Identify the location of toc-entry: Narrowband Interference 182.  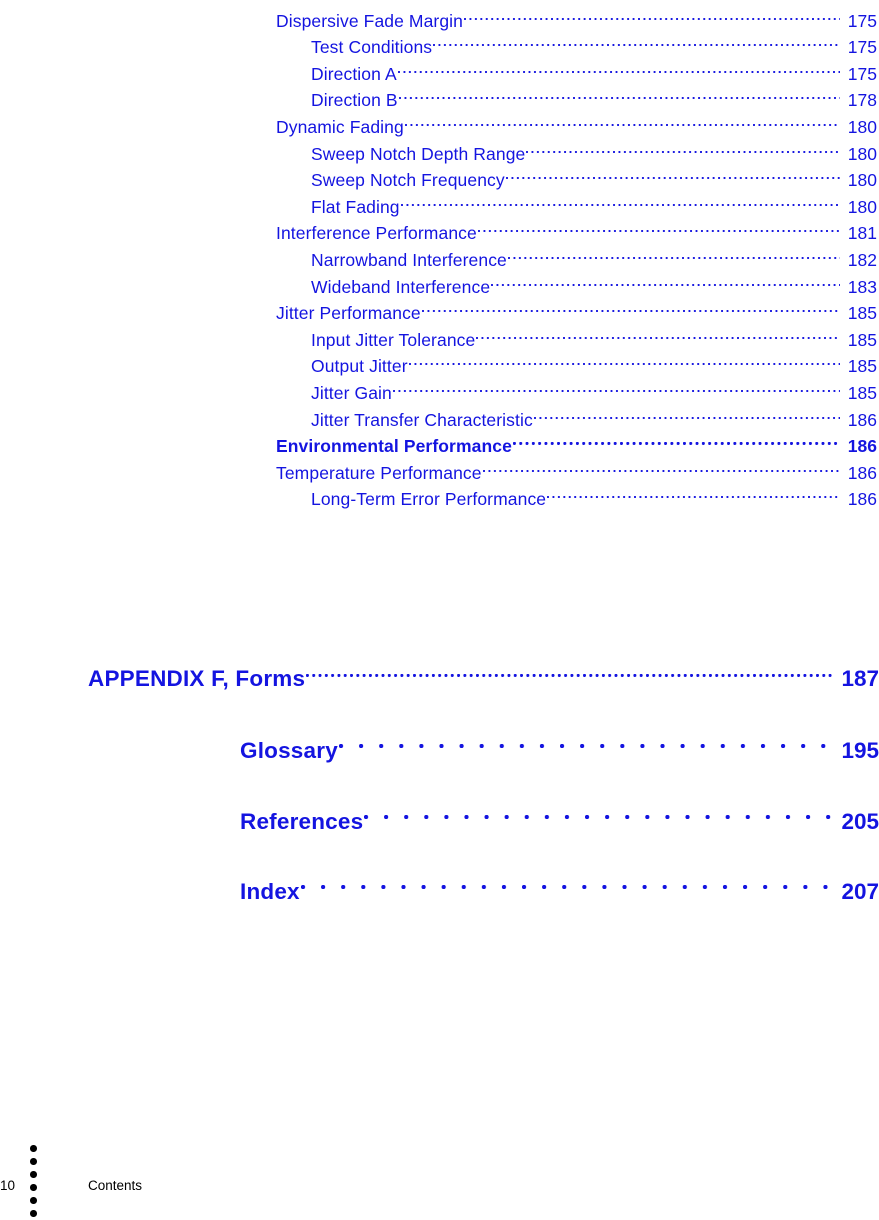
(439, 254).